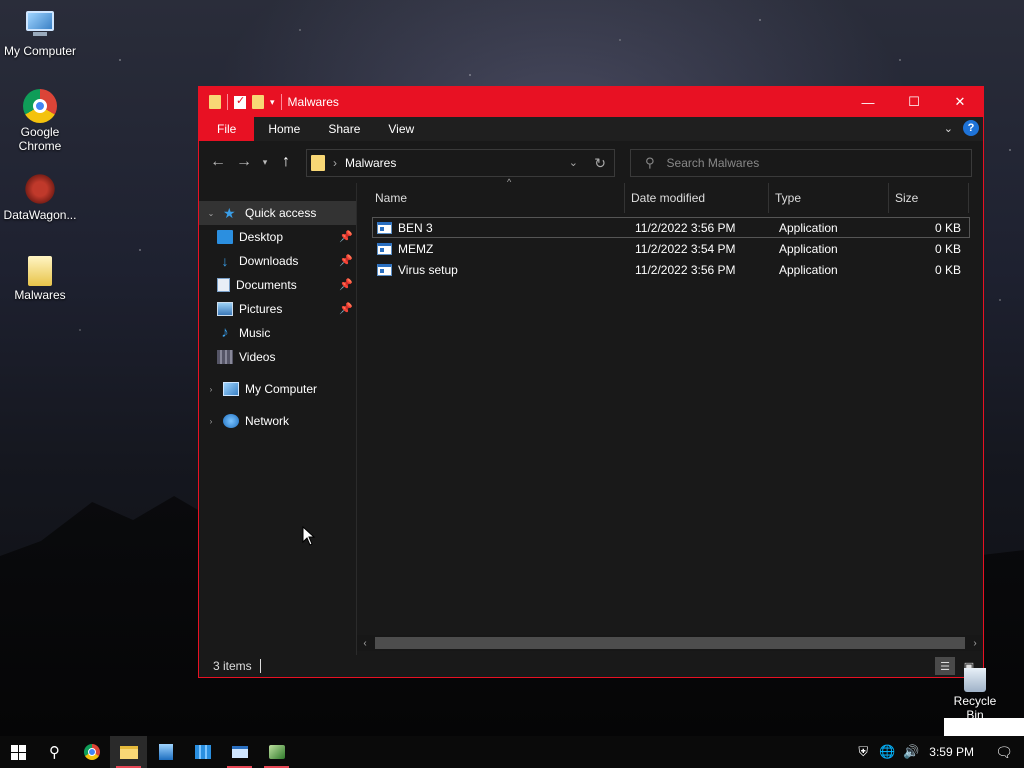 The height and width of the screenshot is (768, 1024). Describe the element at coordinates (40, 295) in the screenshot. I see `desktop-icon-label: Malwares` at that location.